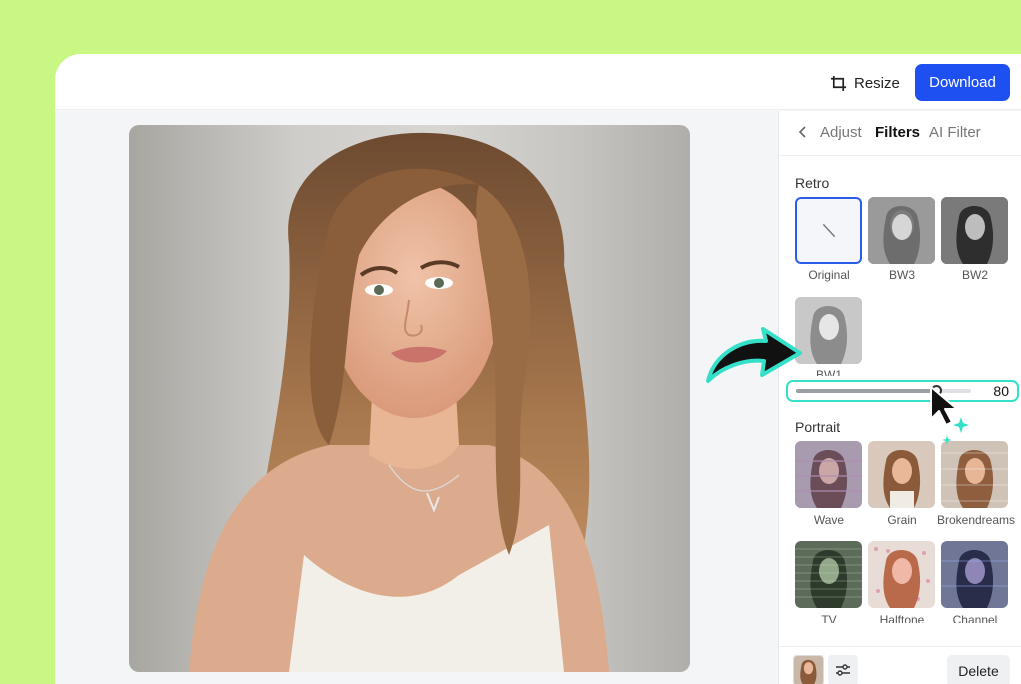 Image resolution: width=1021 pixels, height=684 pixels. What do you see at coordinates (812, 183) in the screenshot?
I see `section-title-retro: Retro` at bounding box center [812, 183].